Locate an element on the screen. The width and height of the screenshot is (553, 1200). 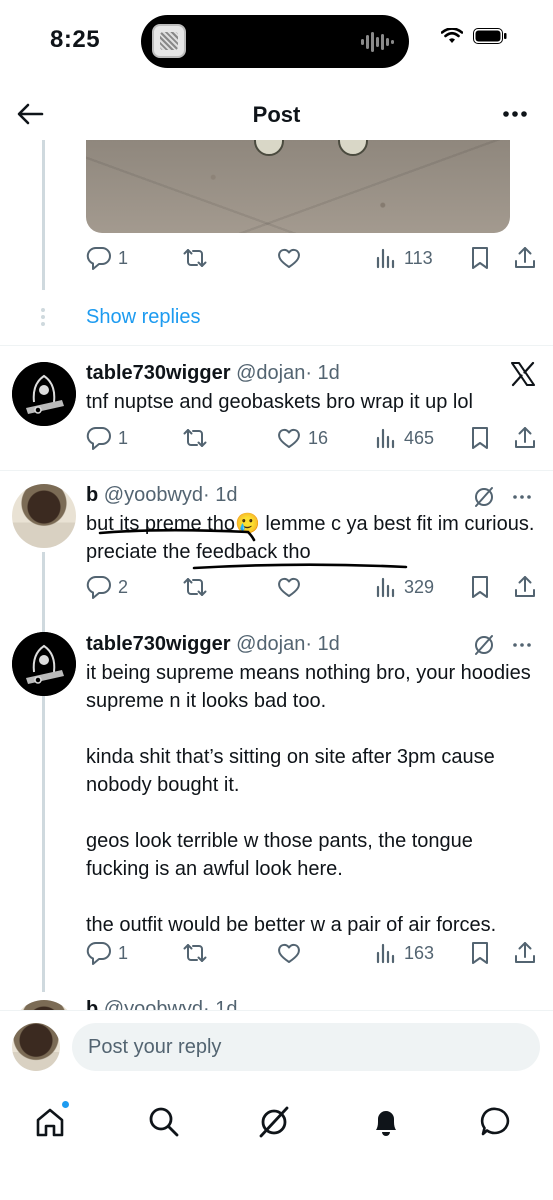
views-icon is located at coordinates (385, 438).